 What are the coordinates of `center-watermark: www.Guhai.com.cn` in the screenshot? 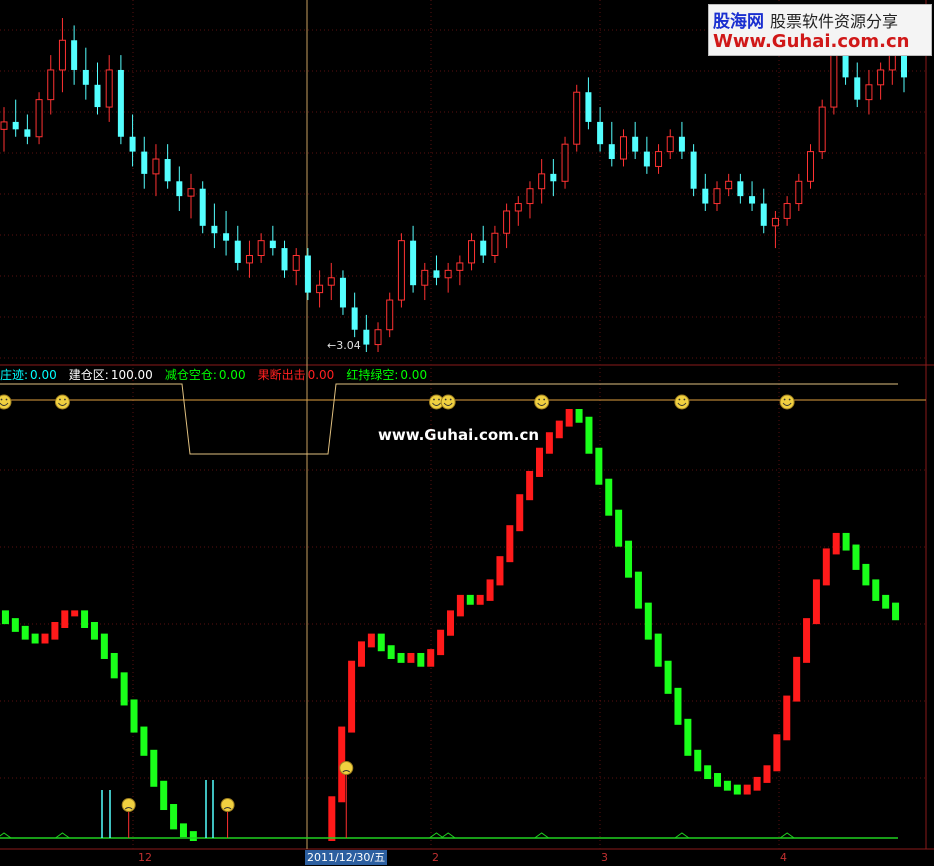 It's located at (459, 435).